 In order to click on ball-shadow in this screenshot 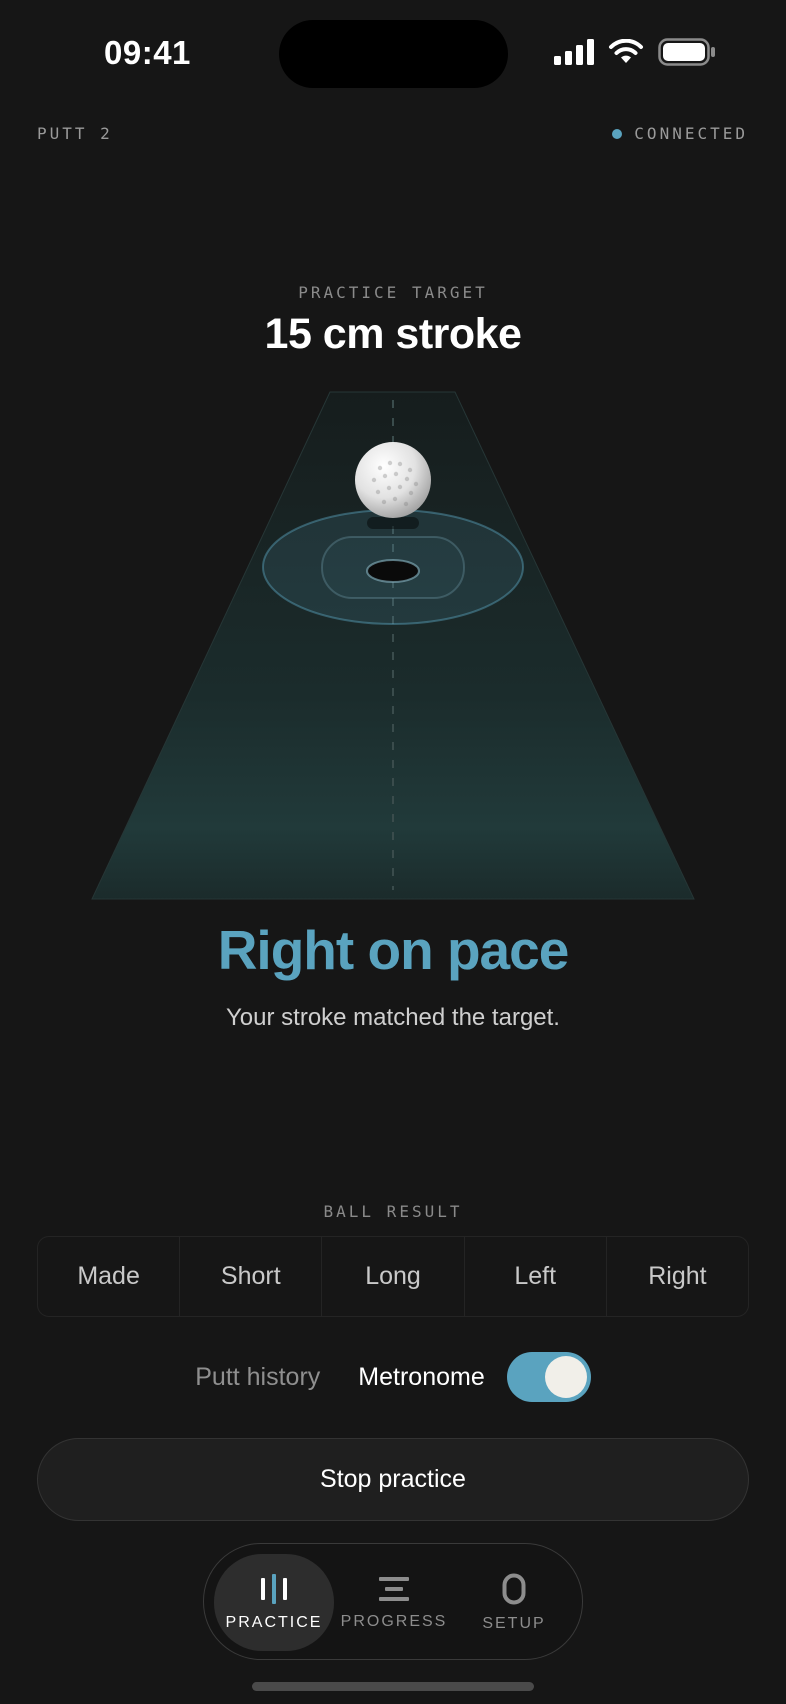, I will do `click(393, 523)`.